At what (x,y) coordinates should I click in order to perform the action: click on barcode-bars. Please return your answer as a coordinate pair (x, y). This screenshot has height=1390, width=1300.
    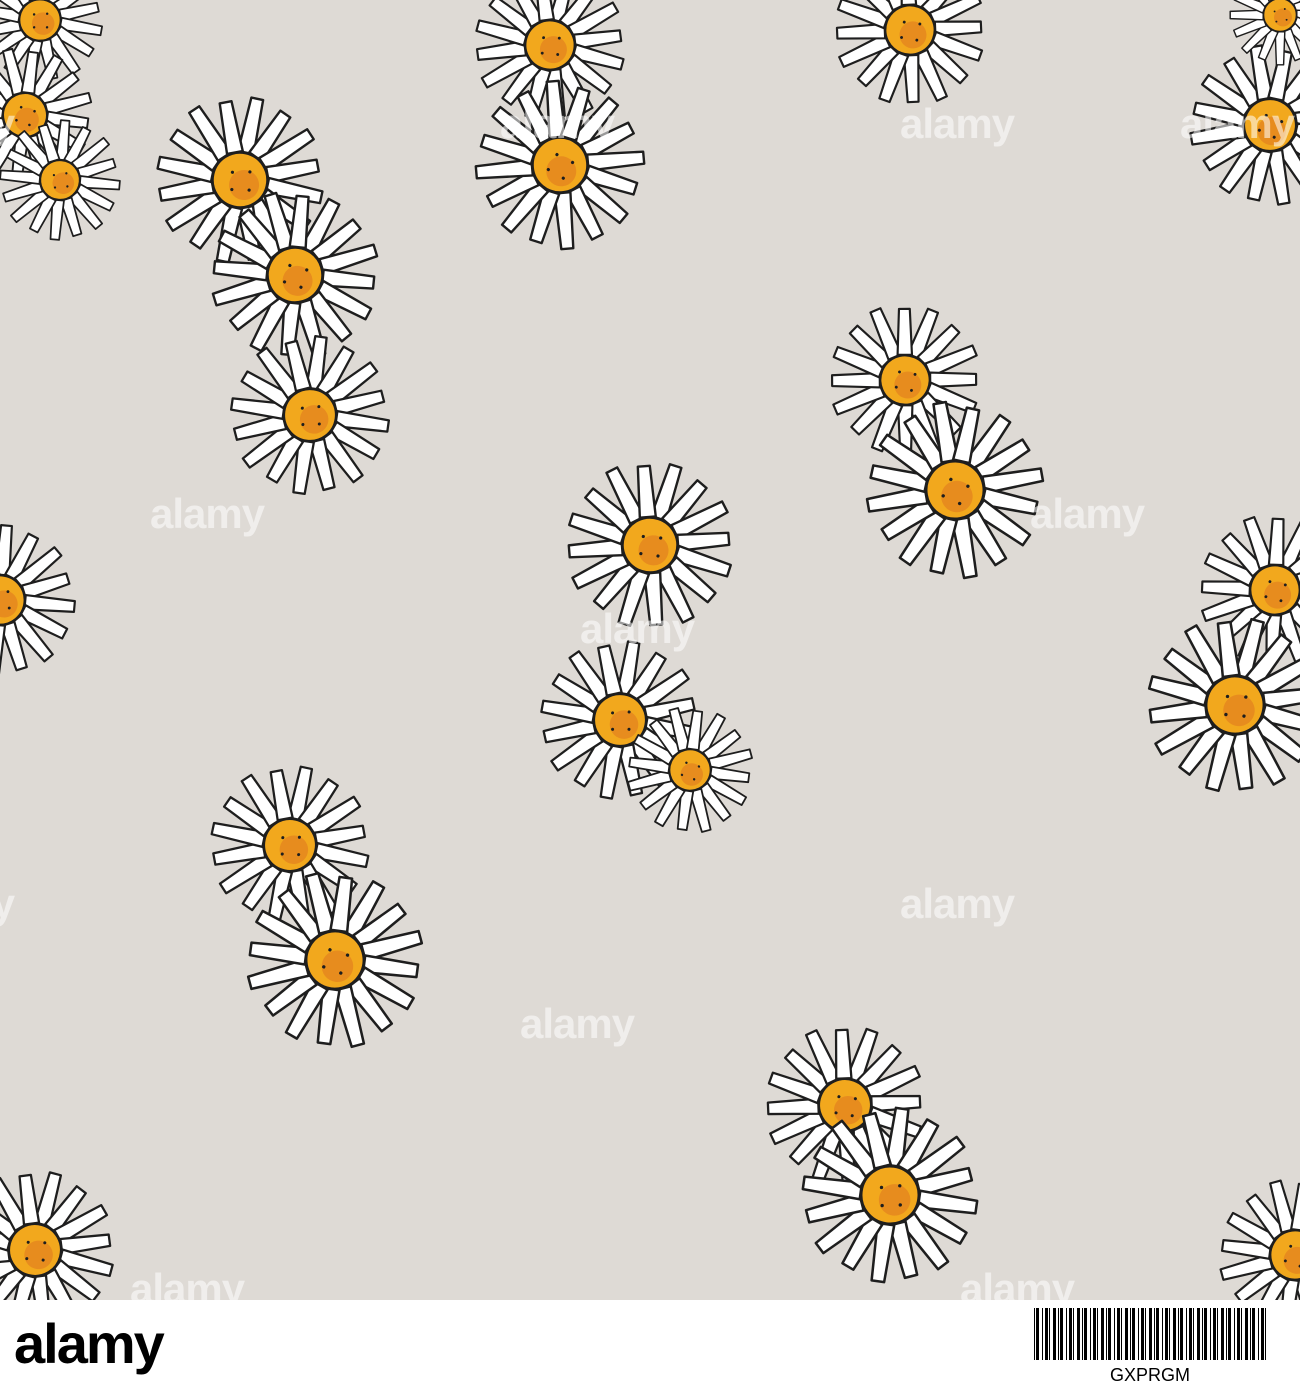
    Looking at the image, I should click on (1150, 1334).